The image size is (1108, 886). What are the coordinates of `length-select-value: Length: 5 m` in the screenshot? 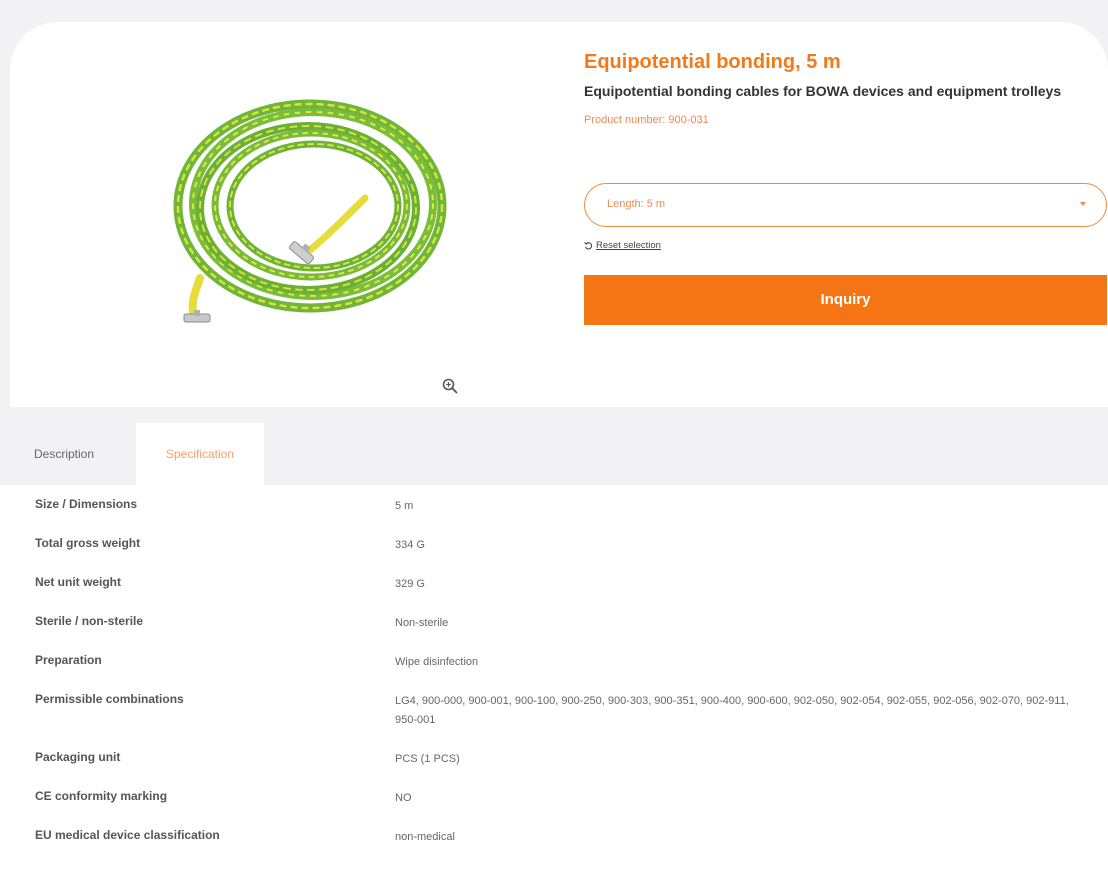 It's located at (636, 204).